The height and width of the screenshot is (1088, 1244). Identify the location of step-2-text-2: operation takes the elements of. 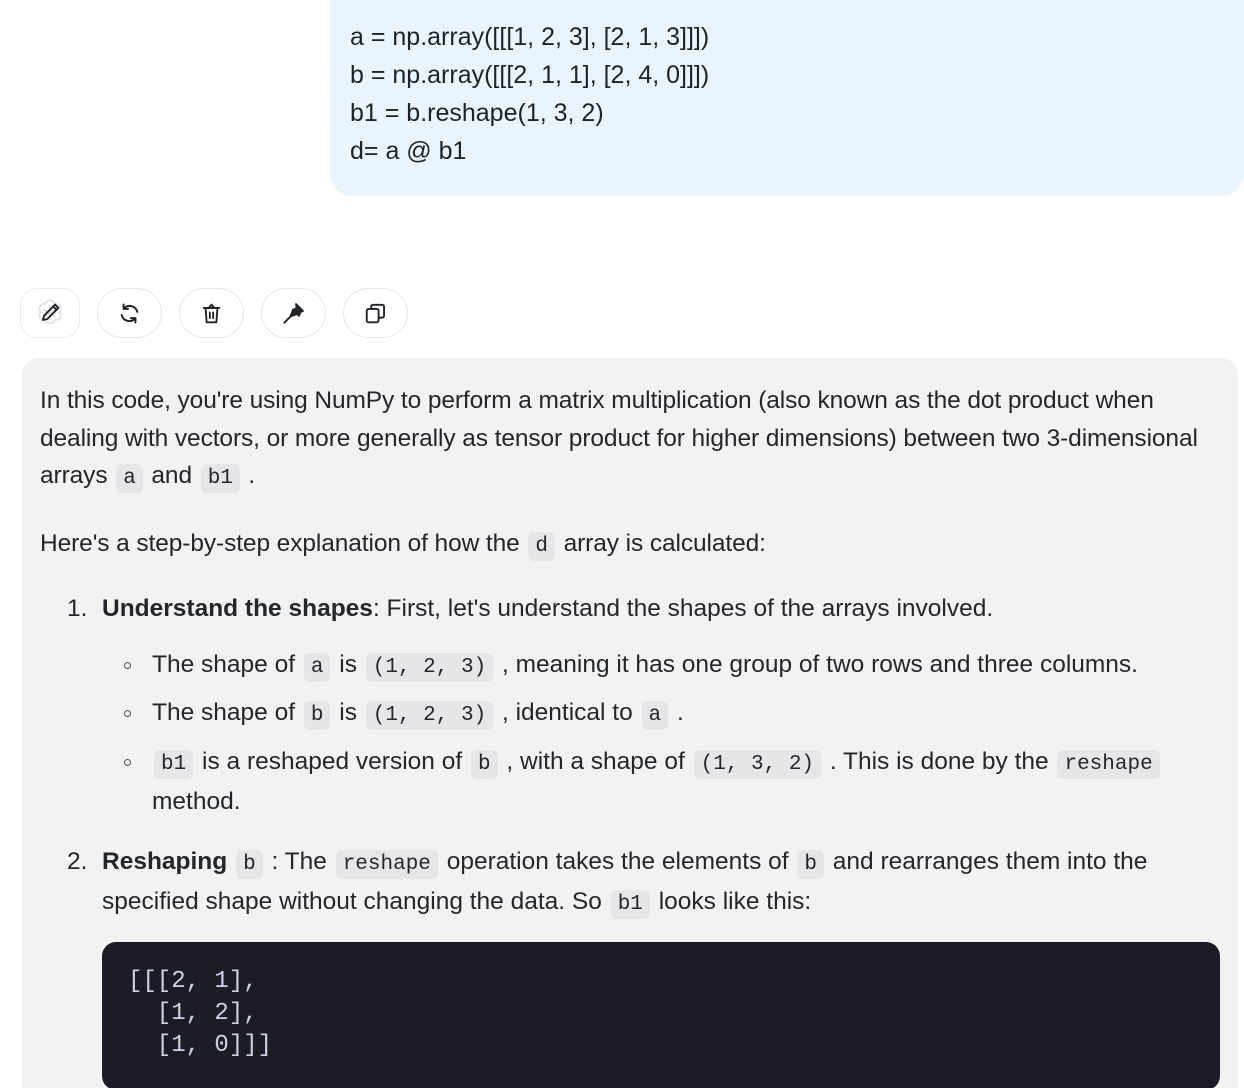
(617, 861).